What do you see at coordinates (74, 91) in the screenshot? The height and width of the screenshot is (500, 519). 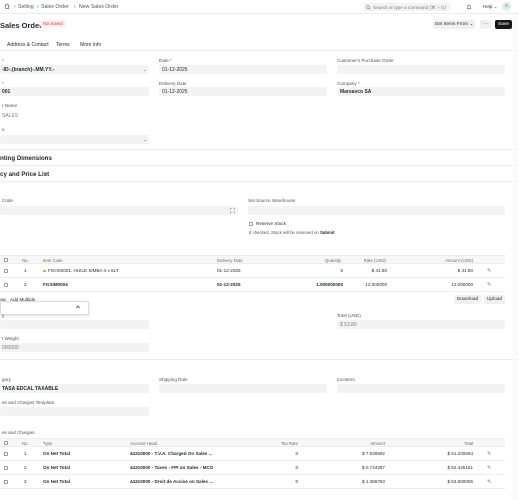 I see `customer-input: 001` at bounding box center [74, 91].